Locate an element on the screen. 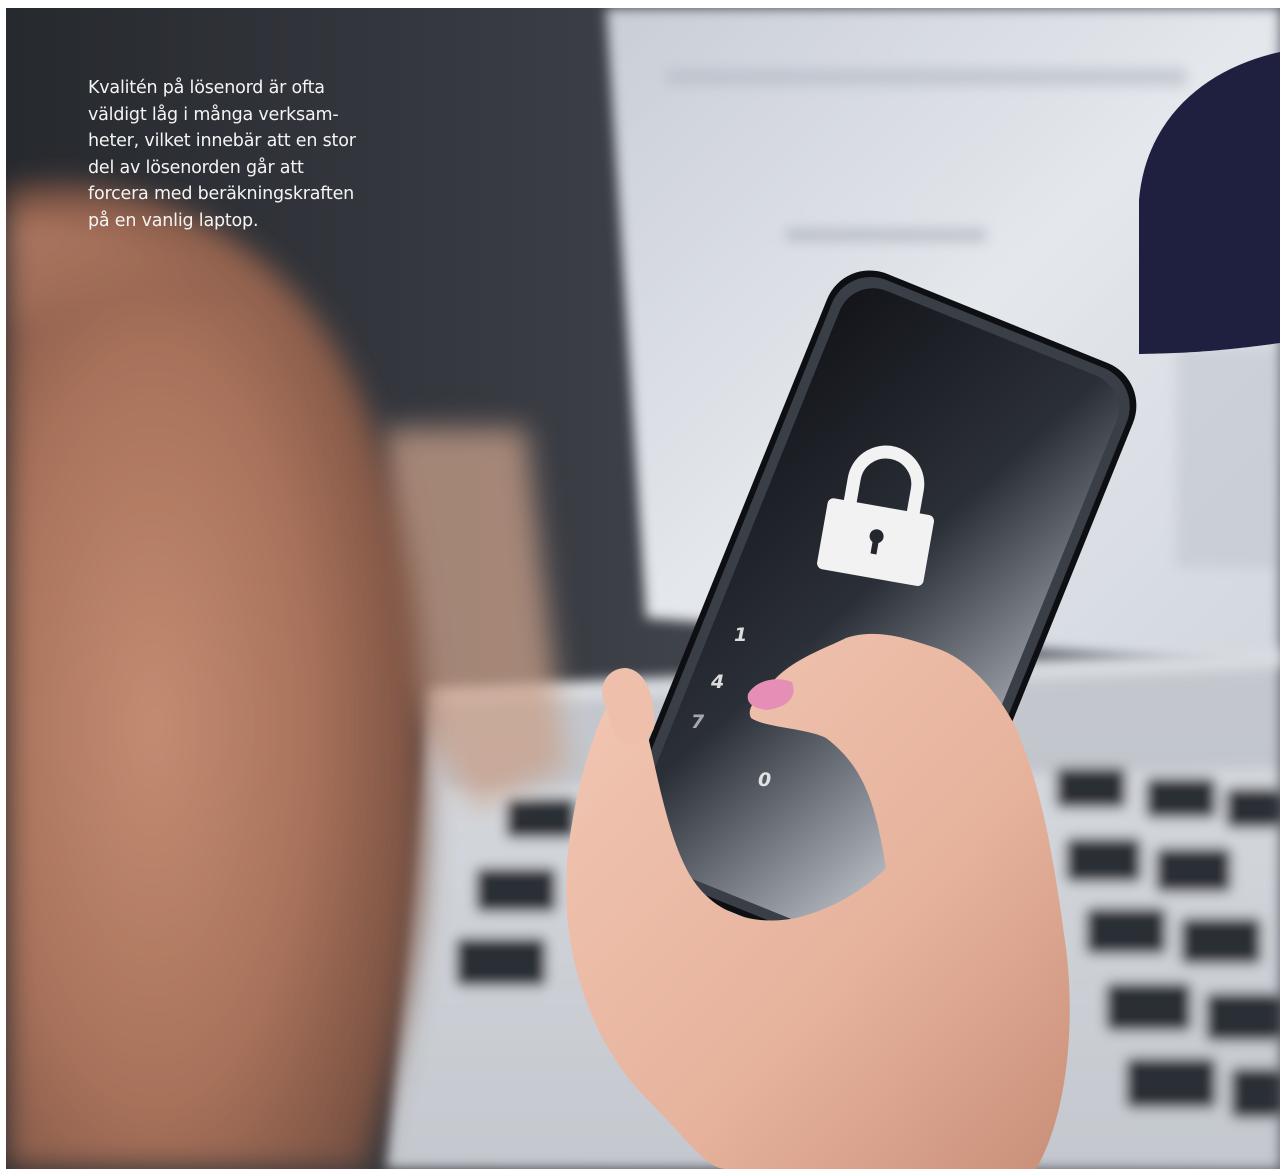 The width and height of the screenshot is (1282, 1169). caption-line: forcera med beräkningskraften is located at coordinates (221, 194).